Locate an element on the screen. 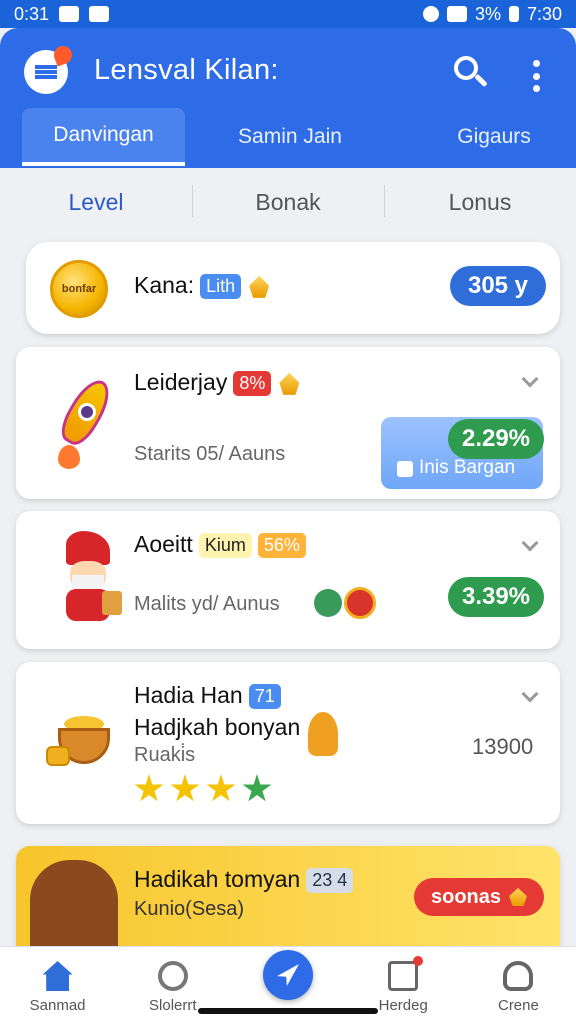 The height and width of the screenshot is (1024, 576). battery-icon is located at coordinates (513, 14).